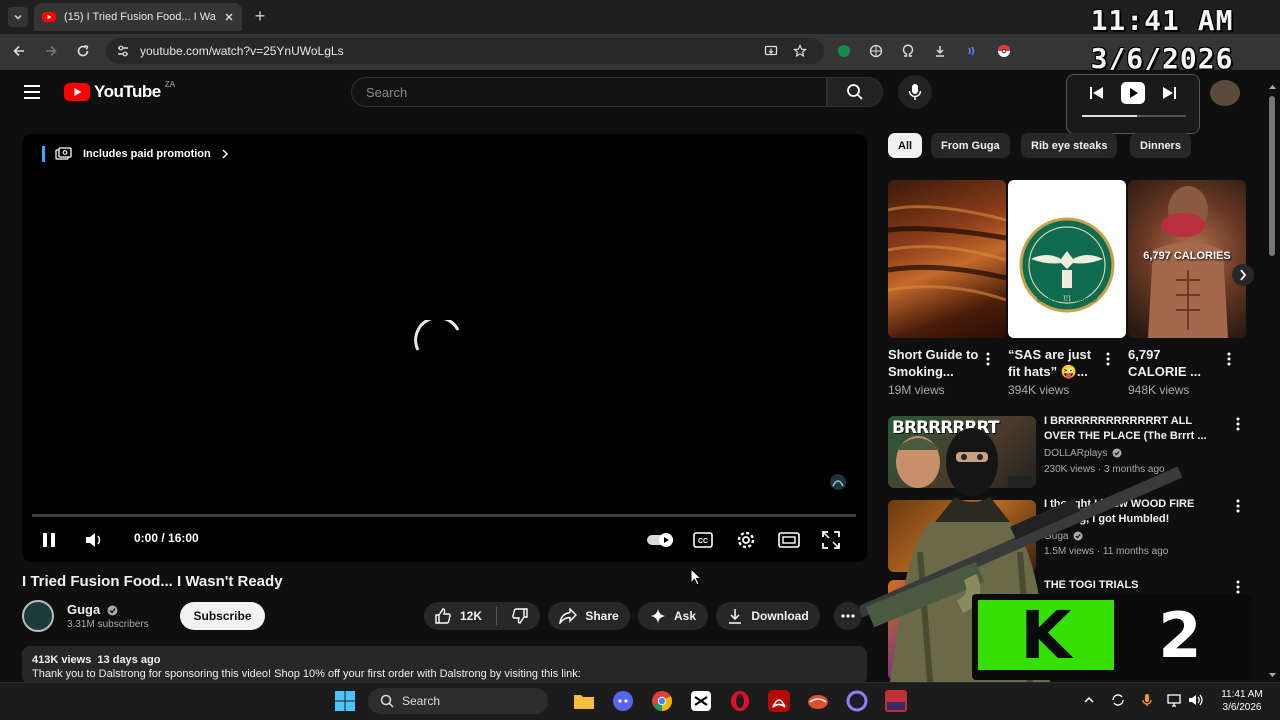 The height and width of the screenshot is (720, 1280). I want to click on start-button, so click(345, 701).